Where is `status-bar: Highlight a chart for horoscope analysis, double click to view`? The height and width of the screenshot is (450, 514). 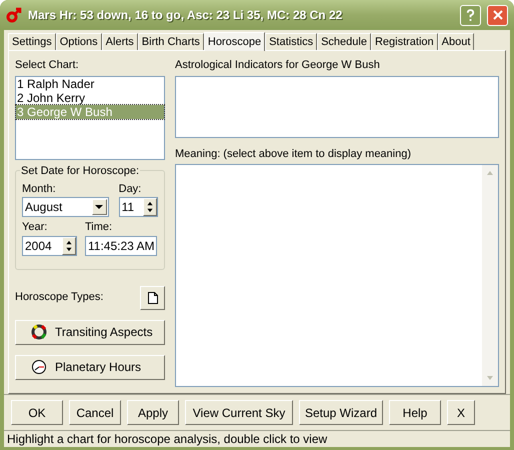 status-bar: Highlight a chart for horoscope analysis, double click to view is located at coordinates (257, 438).